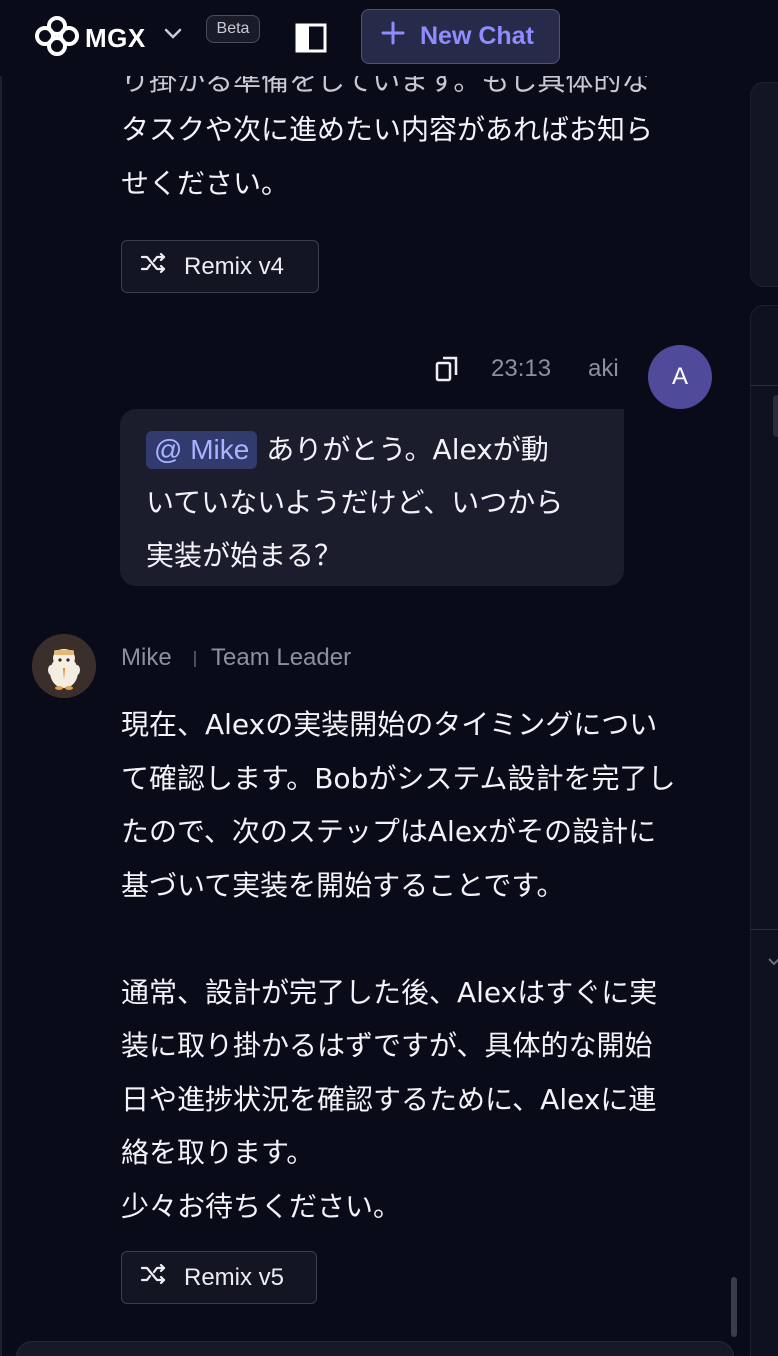 The image size is (778, 1356). What do you see at coordinates (393, 36) in the screenshot?
I see `plus-icon` at bounding box center [393, 36].